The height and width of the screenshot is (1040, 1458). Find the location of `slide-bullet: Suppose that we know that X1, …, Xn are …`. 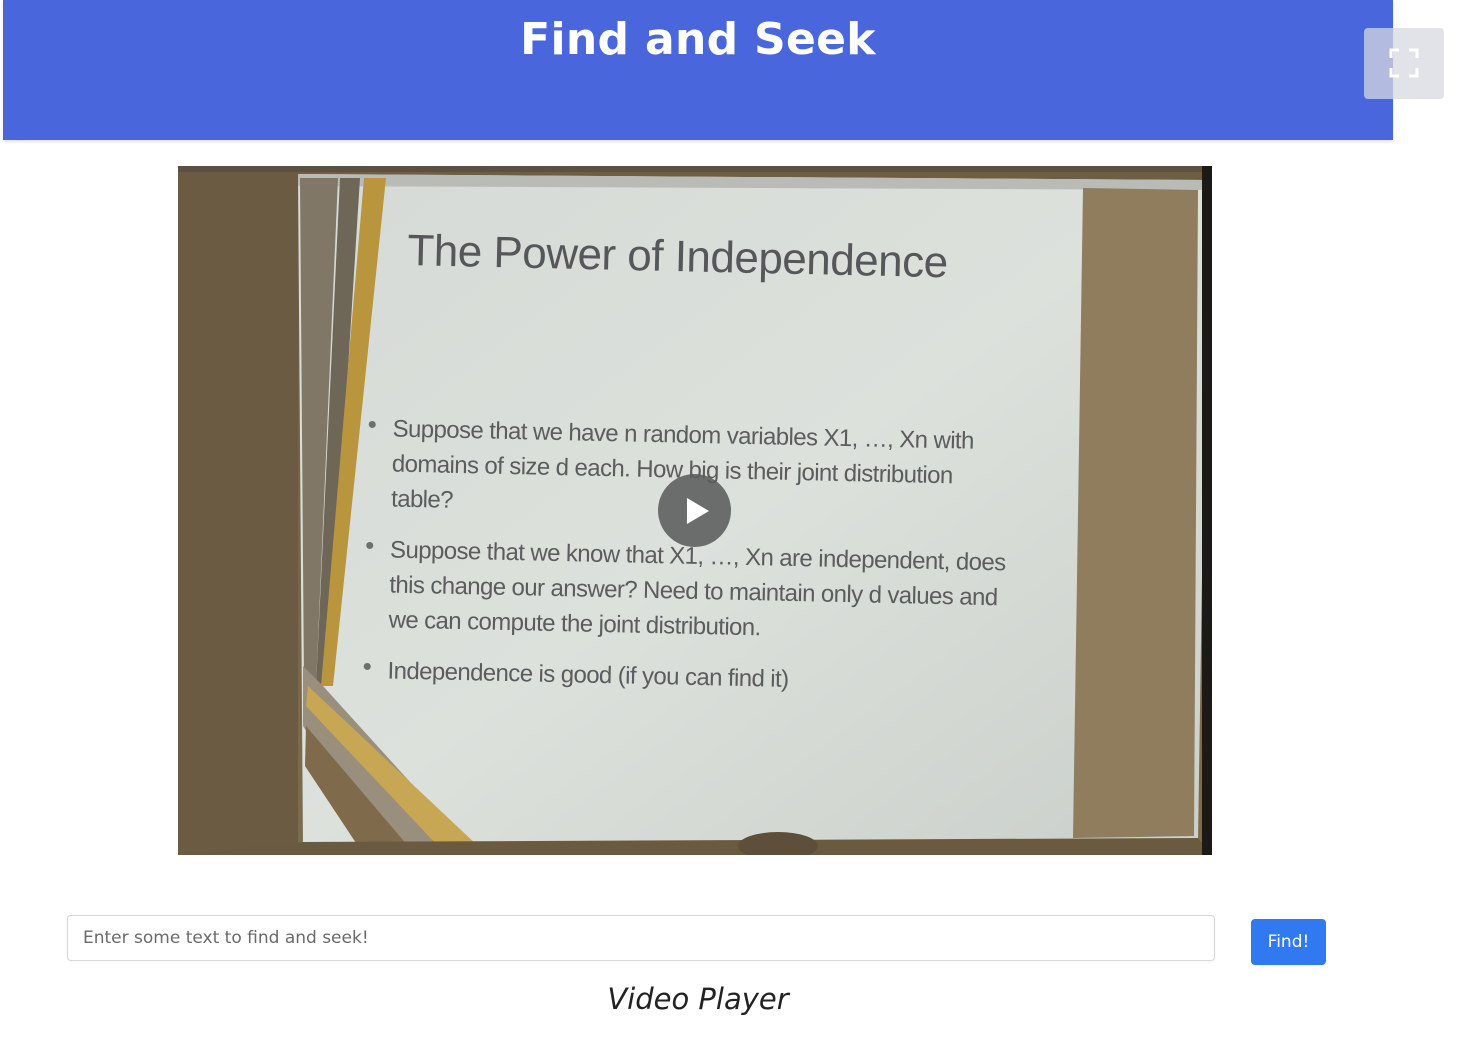

slide-bullet: Suppose that we know that X1, …, Xn are … is located at coordinates (689, 591).